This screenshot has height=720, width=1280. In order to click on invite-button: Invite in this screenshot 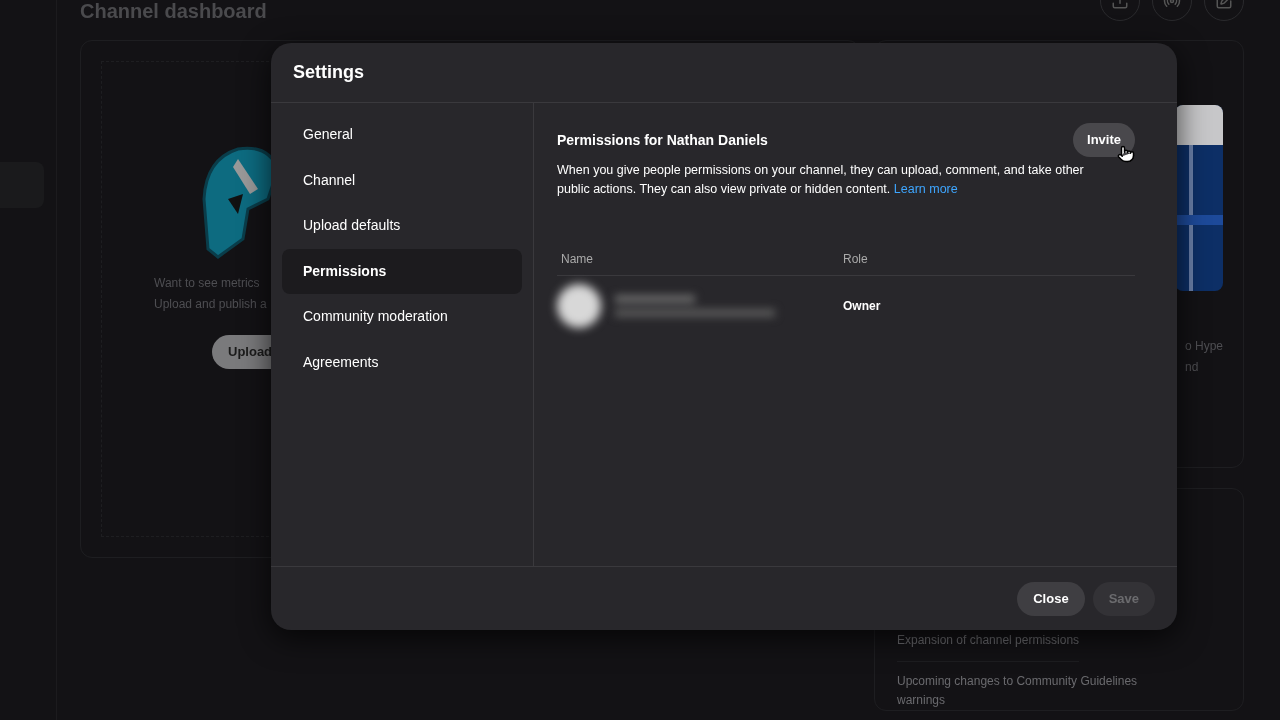, I will do `click(1104, 140)`.